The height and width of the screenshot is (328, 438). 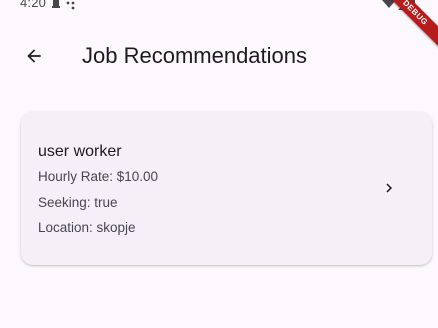 What do you see at coordinates (389, 188) in the screenshot?
I see `chevron-right-icon` at bounding box center [389, 188].